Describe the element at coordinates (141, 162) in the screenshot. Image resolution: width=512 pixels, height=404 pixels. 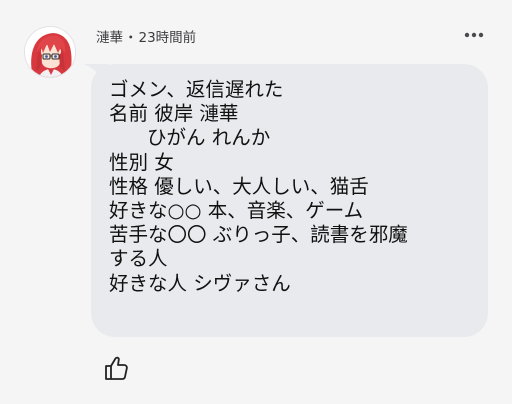
I see `message-line: 性別 女` at that location.